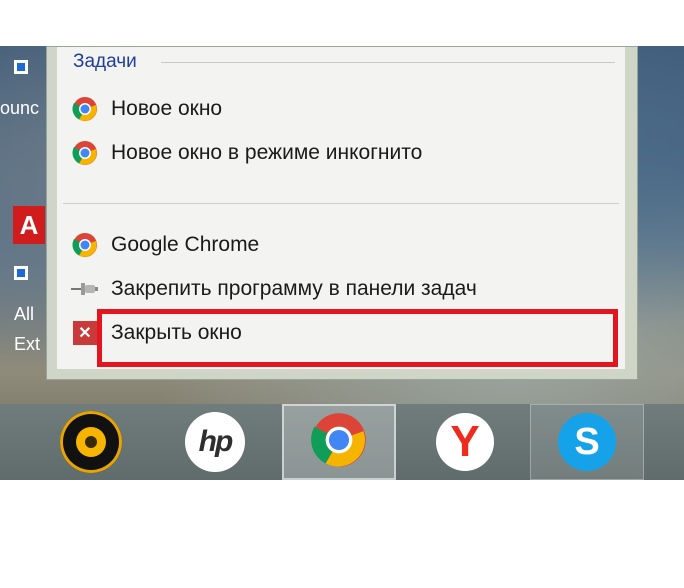  I want to click on section-divider, so click(341, 203).